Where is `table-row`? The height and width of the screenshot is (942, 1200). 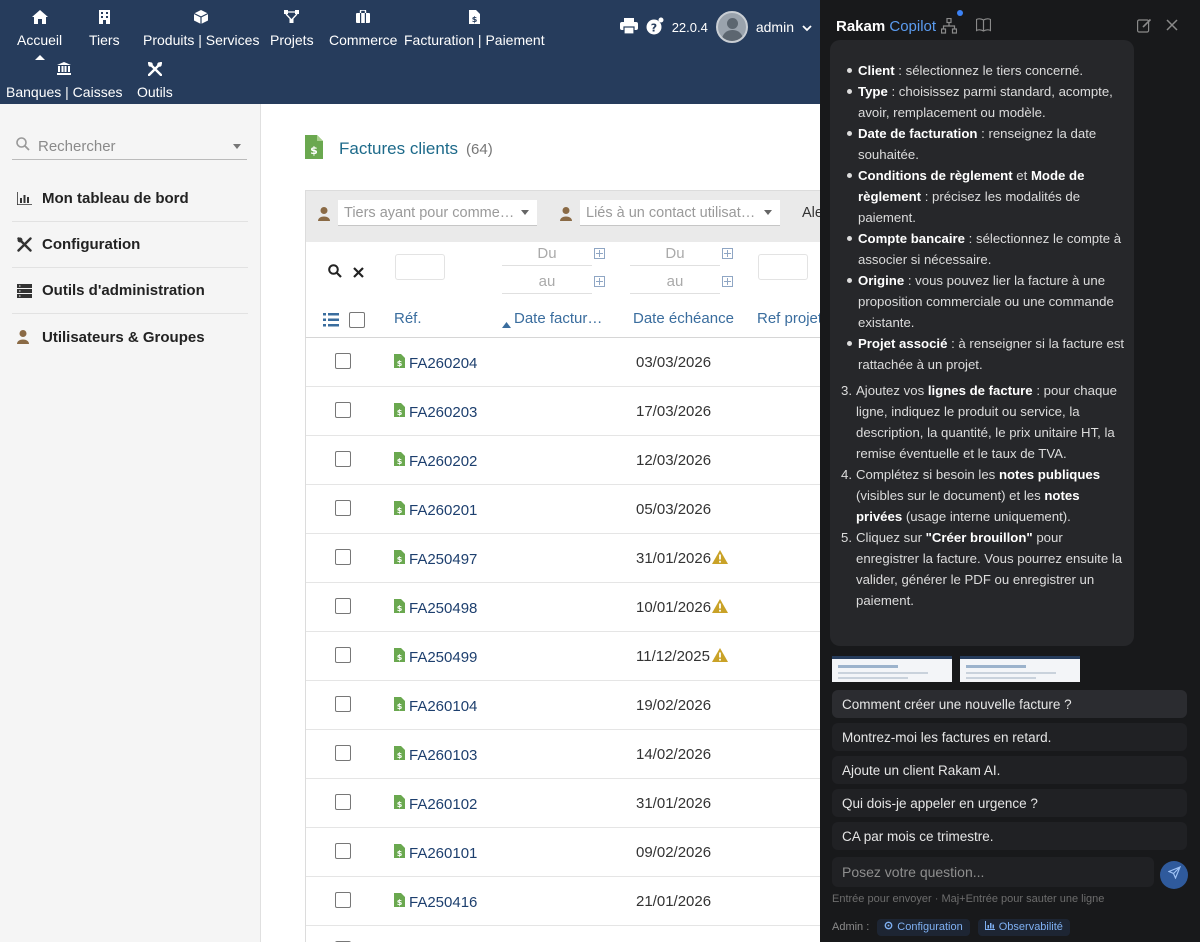 table-row is located at coordinates (563, 934).